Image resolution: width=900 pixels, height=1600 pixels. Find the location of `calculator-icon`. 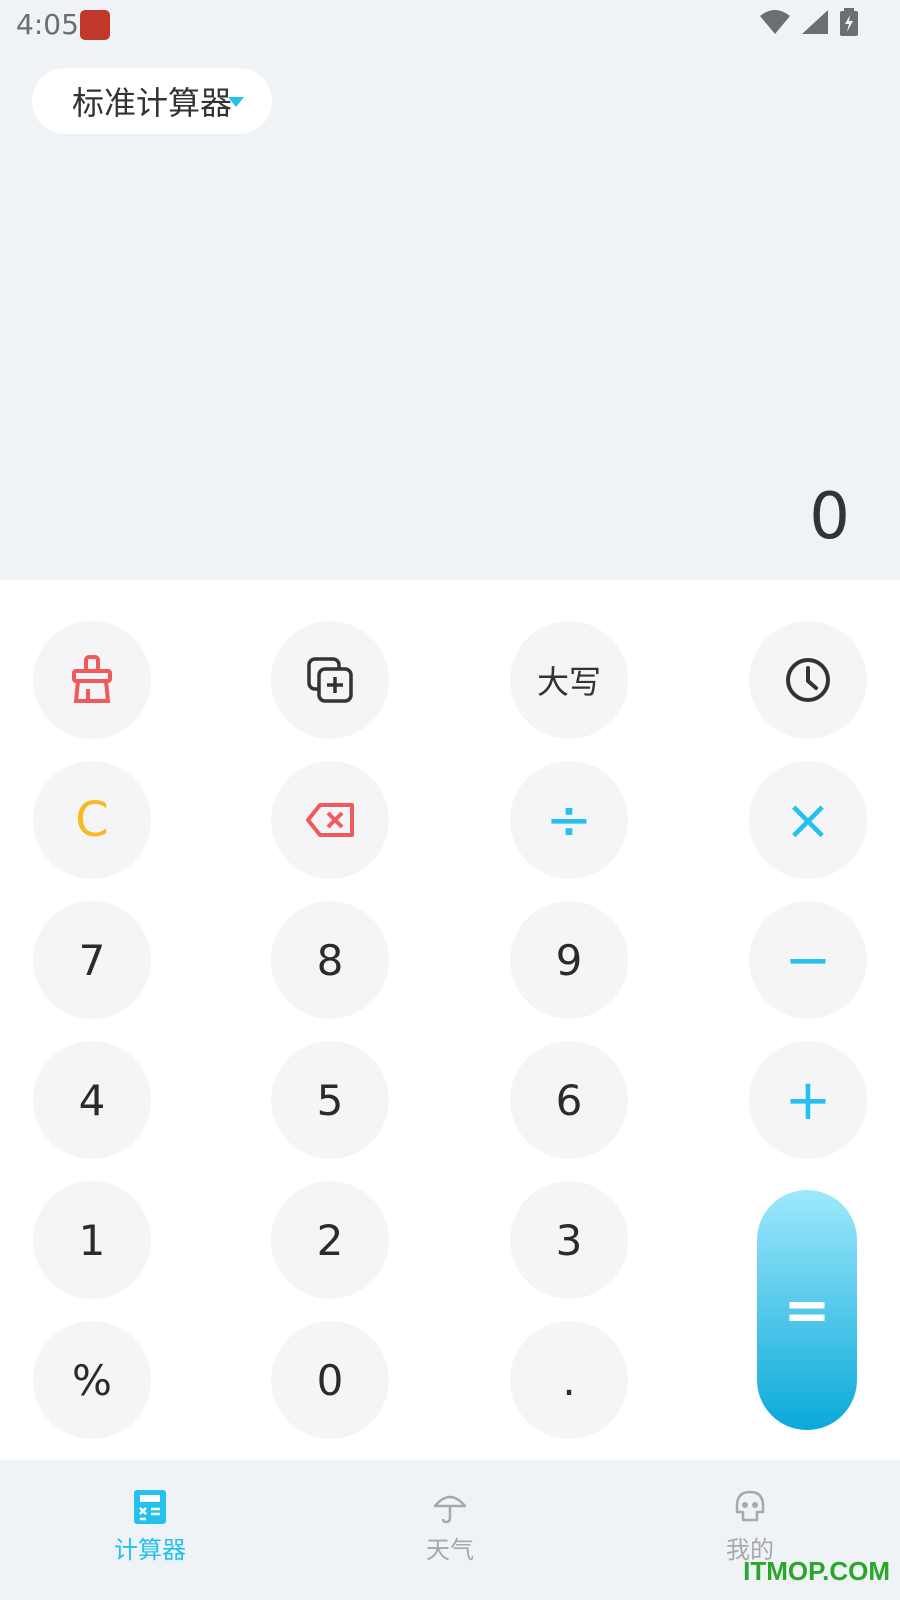

calculator-icon is located at coordinates (150, 1507).